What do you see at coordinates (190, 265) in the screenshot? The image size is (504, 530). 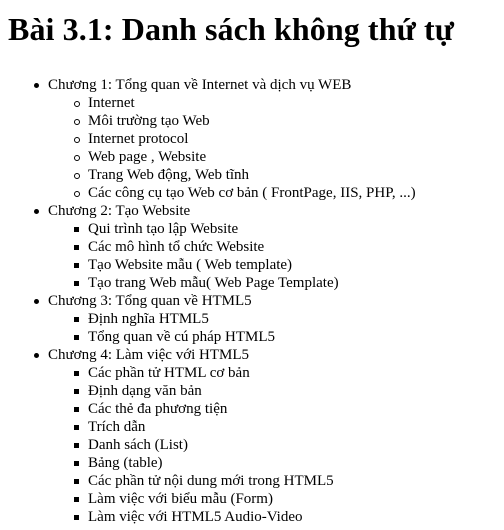 I see `topic-label: Tạo Website mẫu ( Web template)` at bounding box center [190, 265].